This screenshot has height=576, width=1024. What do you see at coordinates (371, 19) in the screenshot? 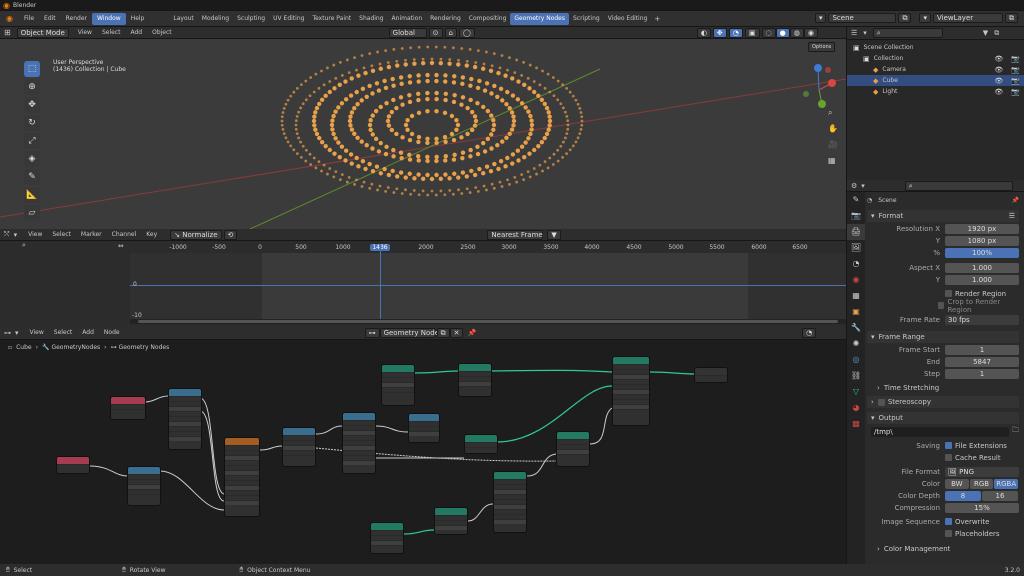
I see `workspace-tab-shading: Shading` at bounding box center [371, 19].